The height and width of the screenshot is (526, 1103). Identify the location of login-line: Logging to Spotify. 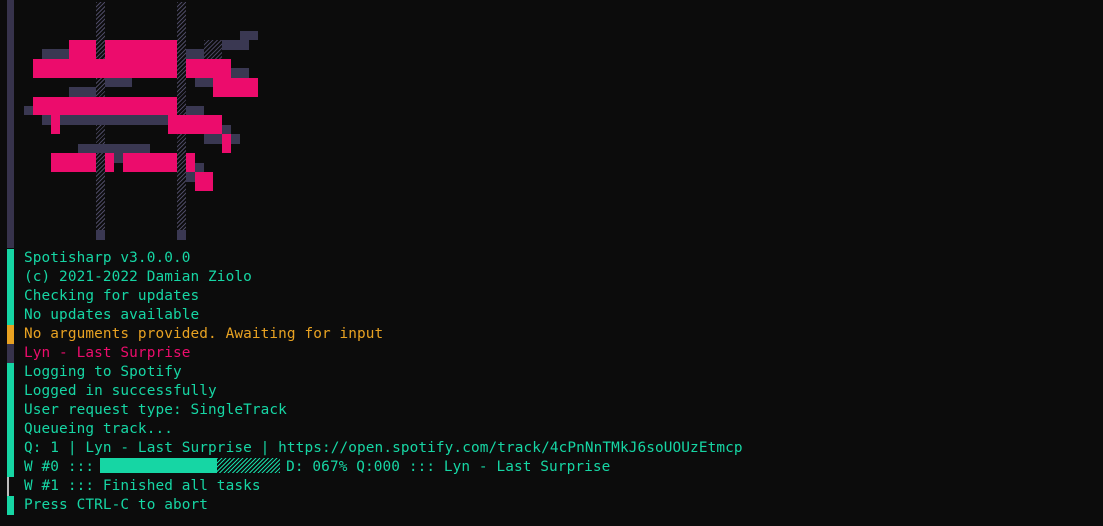
(103, 372).